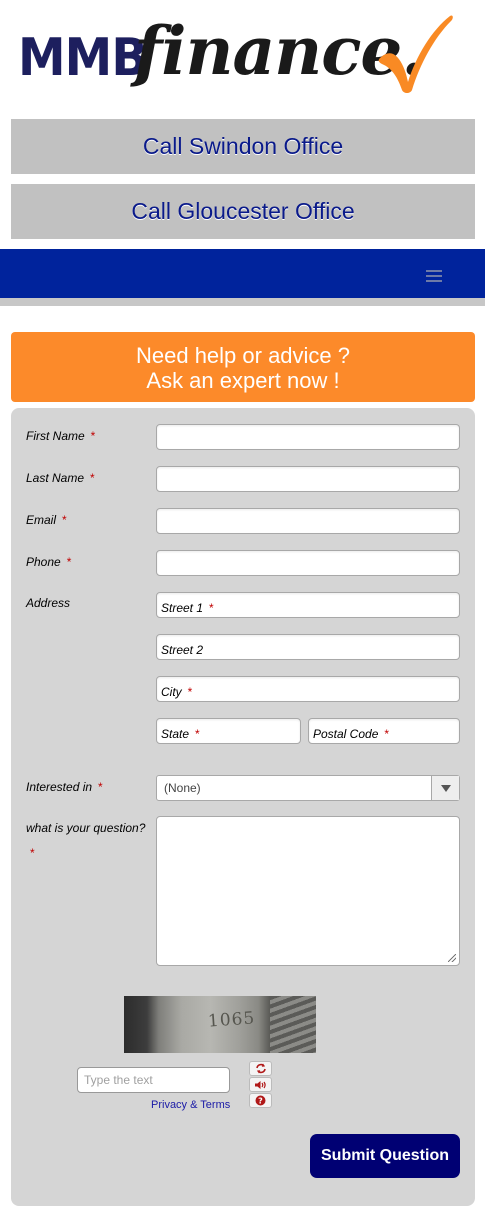 The width and height of the screenshot is (485, 1208). I want to click on last-name-label: Last Name *, so click(60, 478).